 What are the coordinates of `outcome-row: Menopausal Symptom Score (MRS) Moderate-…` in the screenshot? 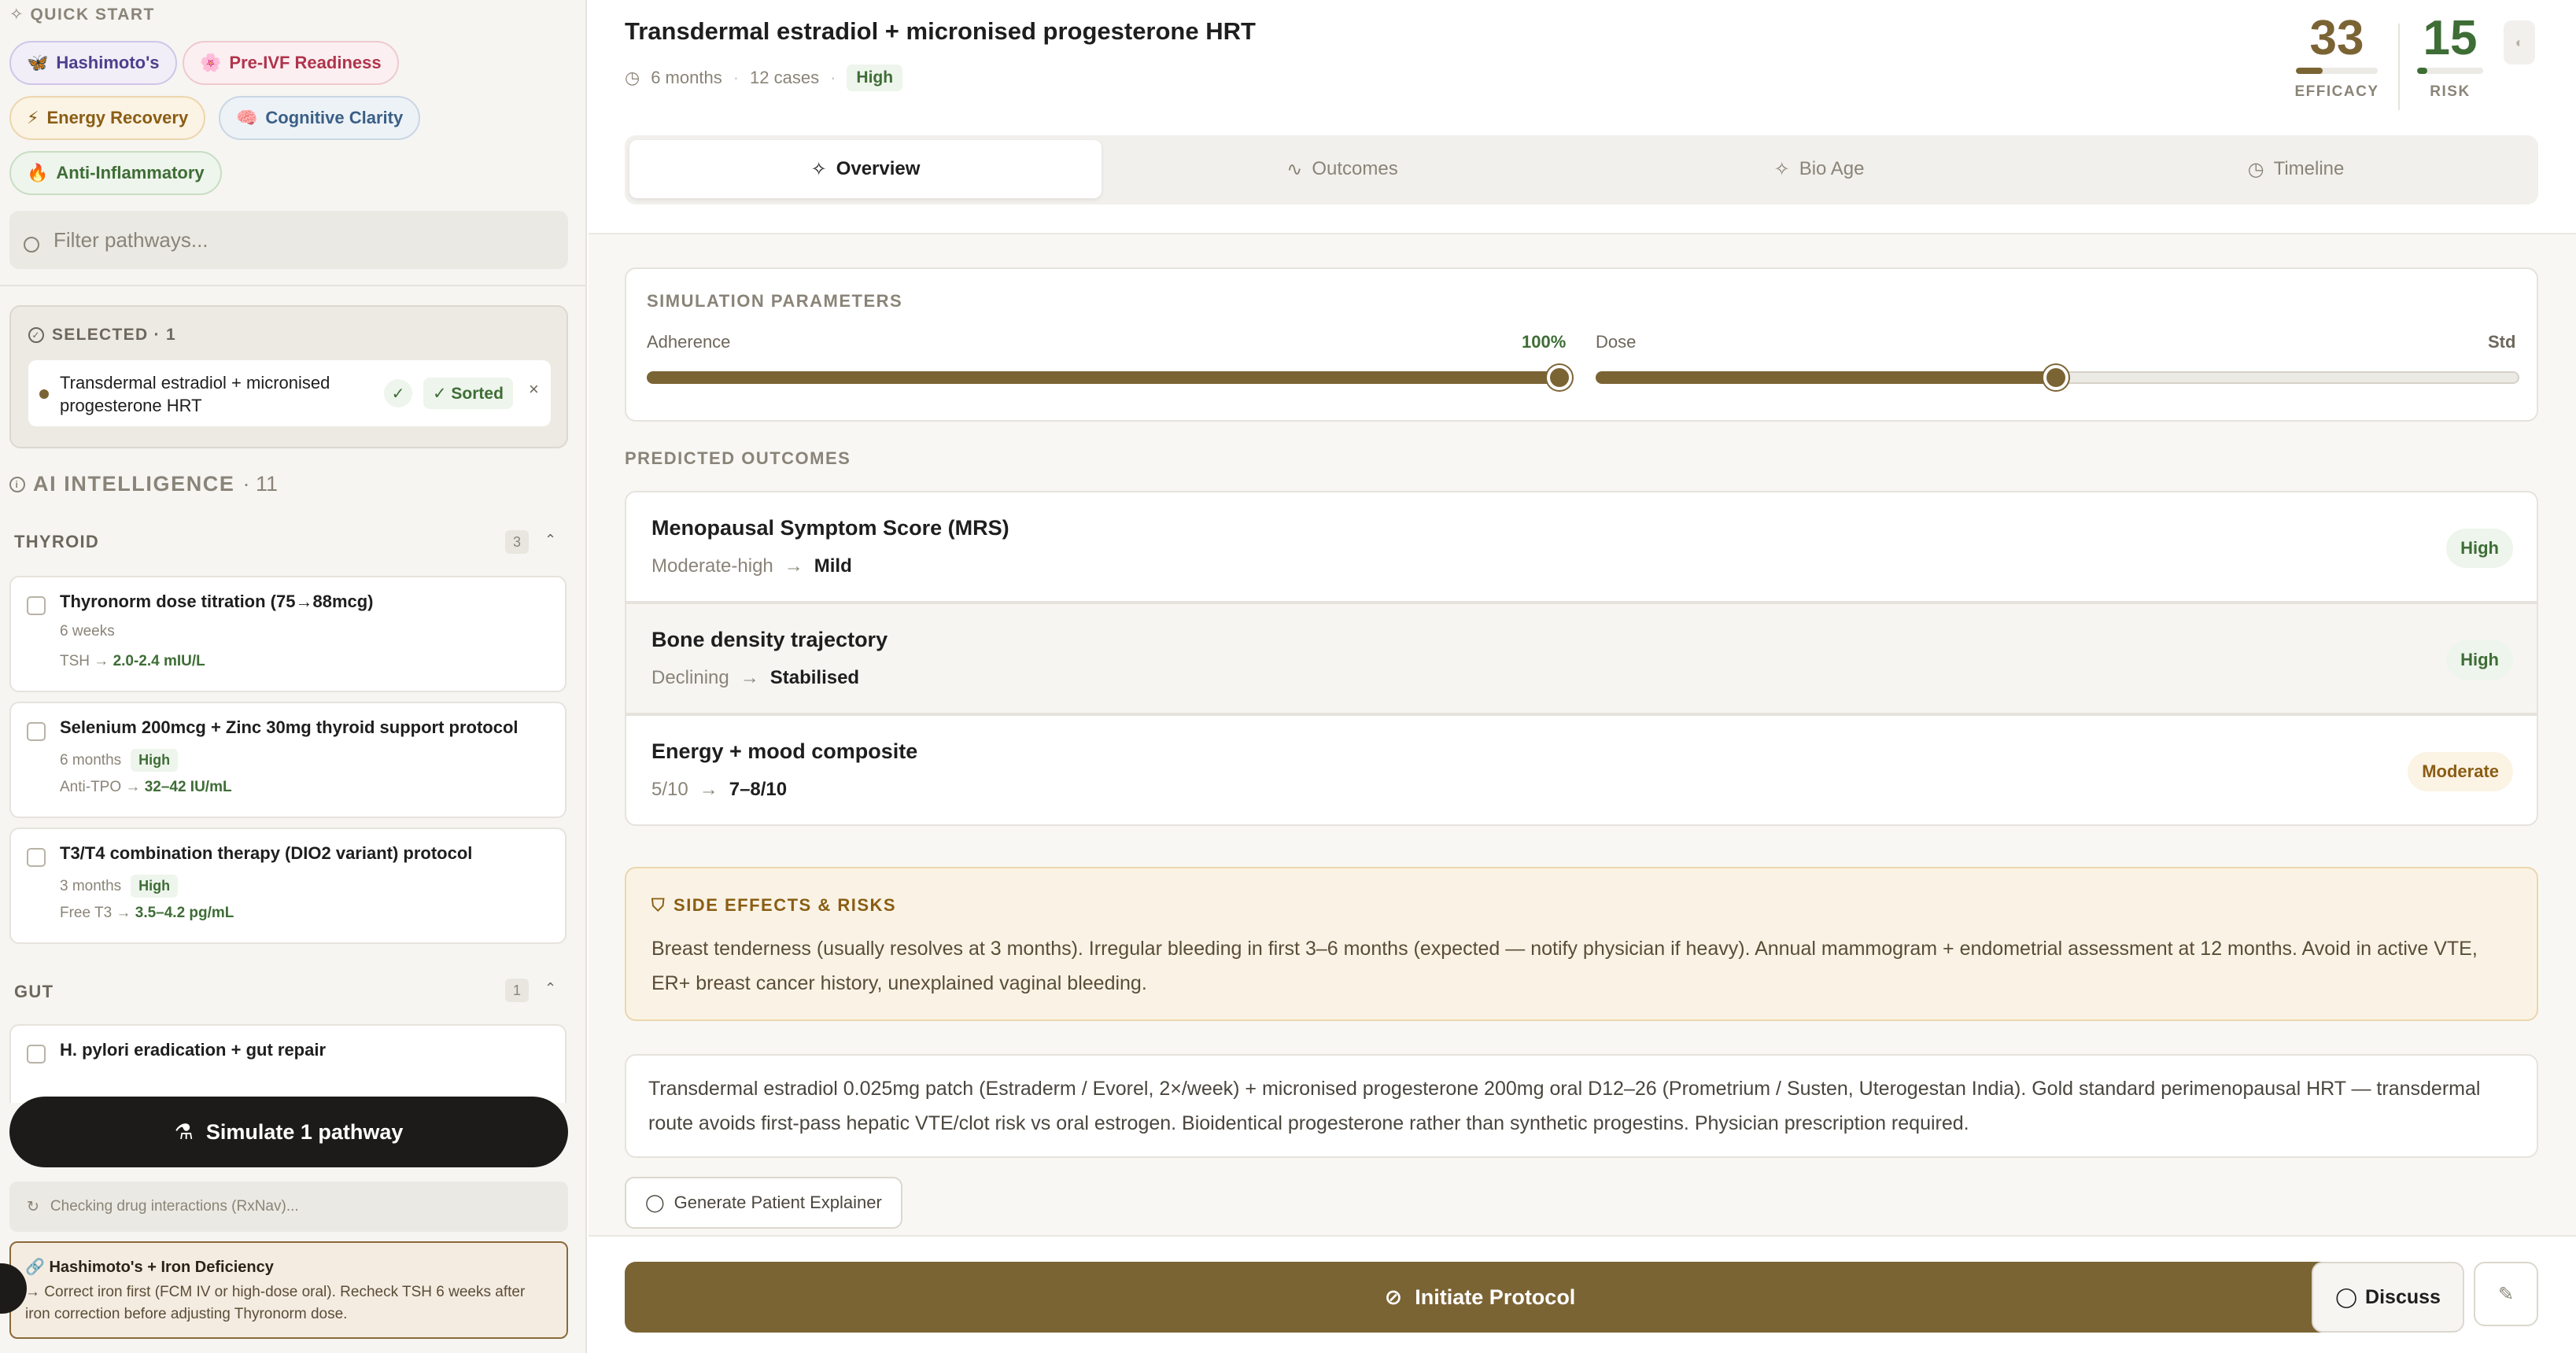 It's located at (1581, 547).